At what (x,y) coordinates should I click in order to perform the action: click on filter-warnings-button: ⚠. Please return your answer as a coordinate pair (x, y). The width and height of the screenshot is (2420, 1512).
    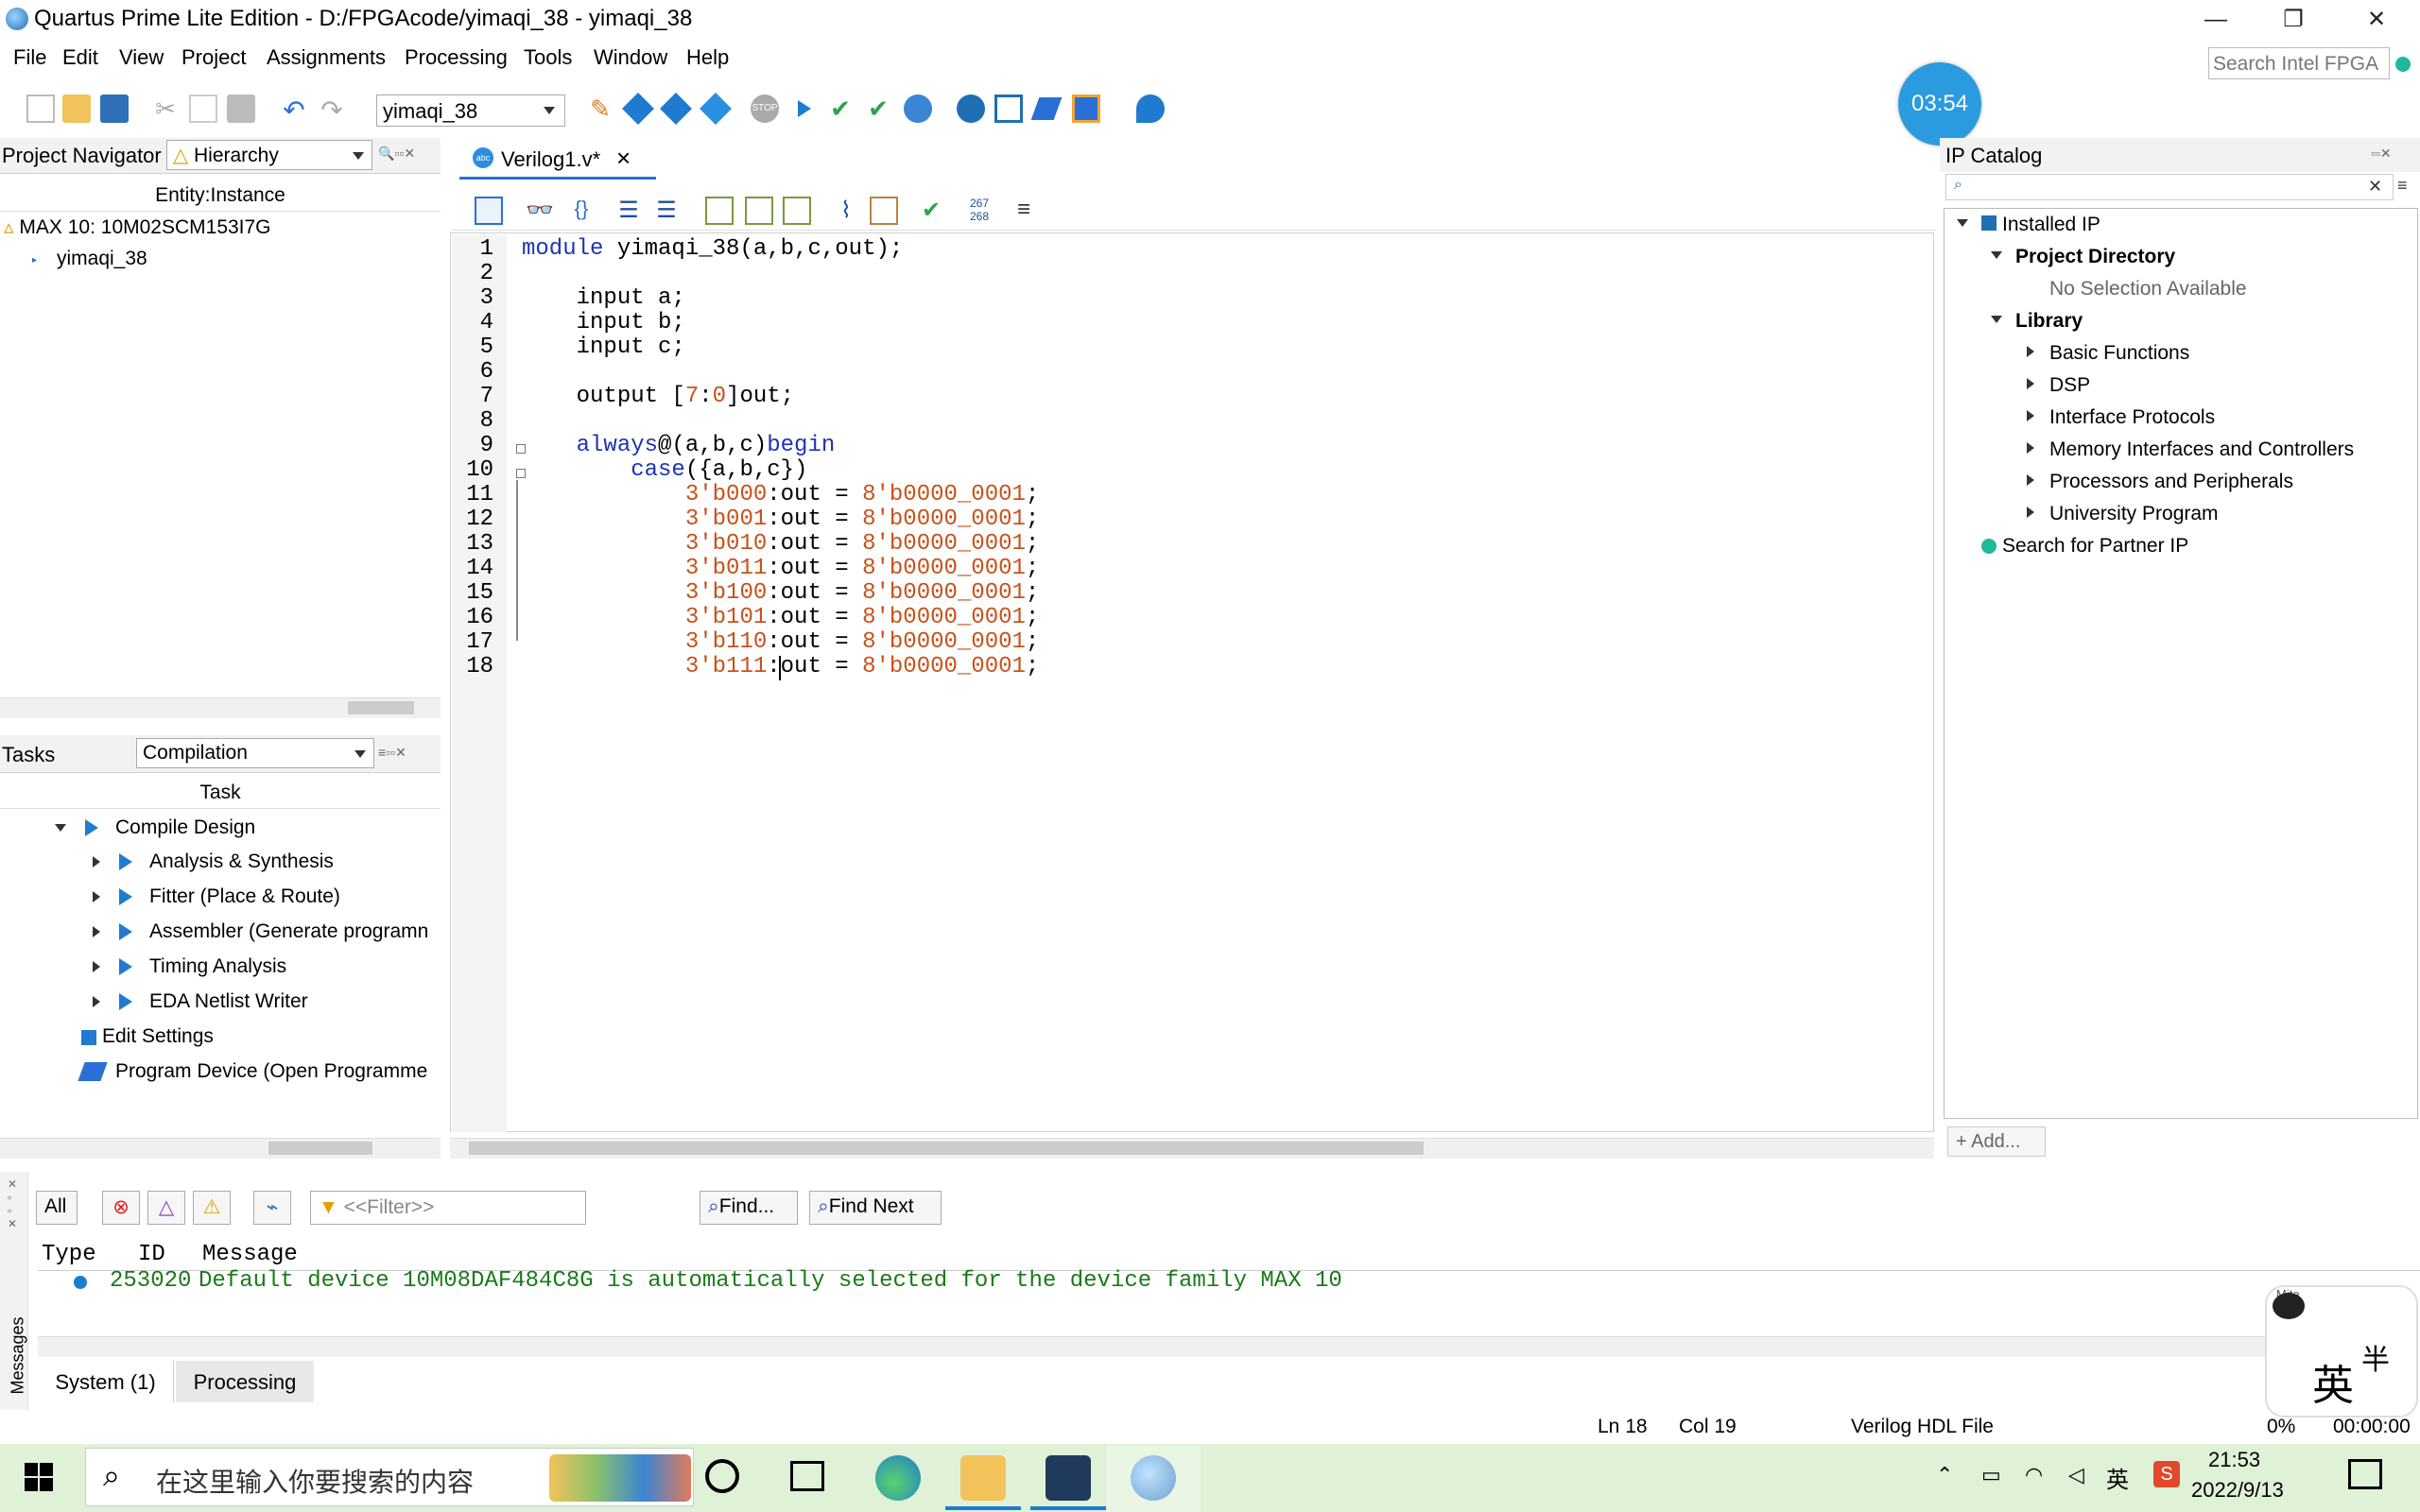
    Looking at the image, I should click on (212, 1208).